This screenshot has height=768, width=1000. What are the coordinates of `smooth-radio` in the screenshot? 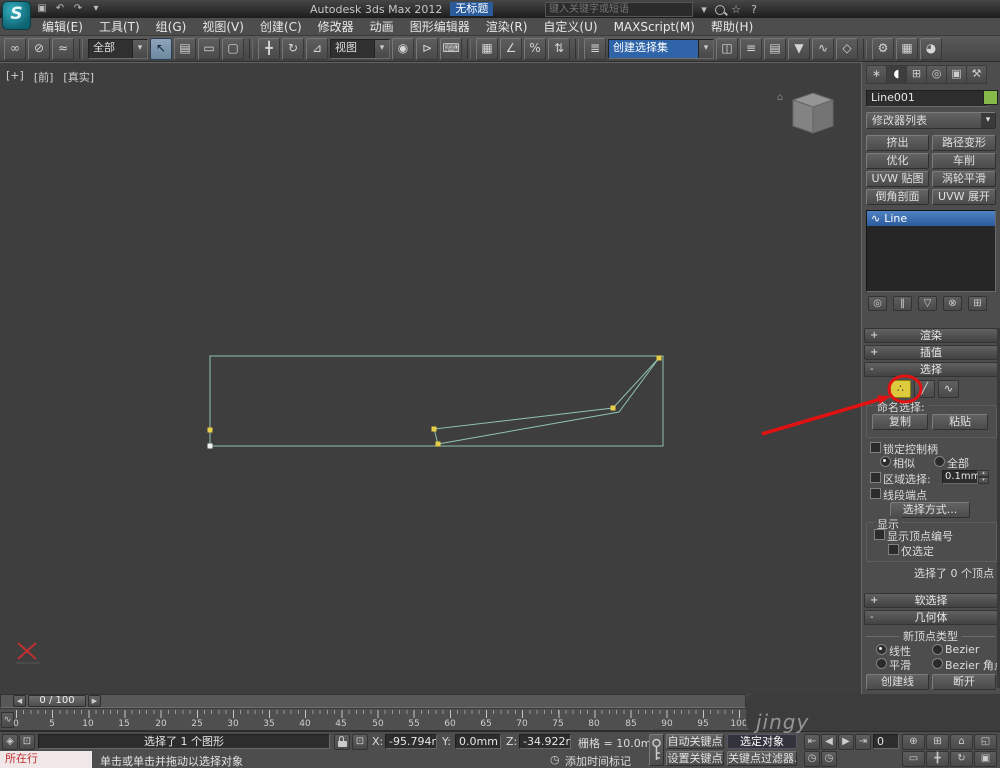 It's located at (881, 663).